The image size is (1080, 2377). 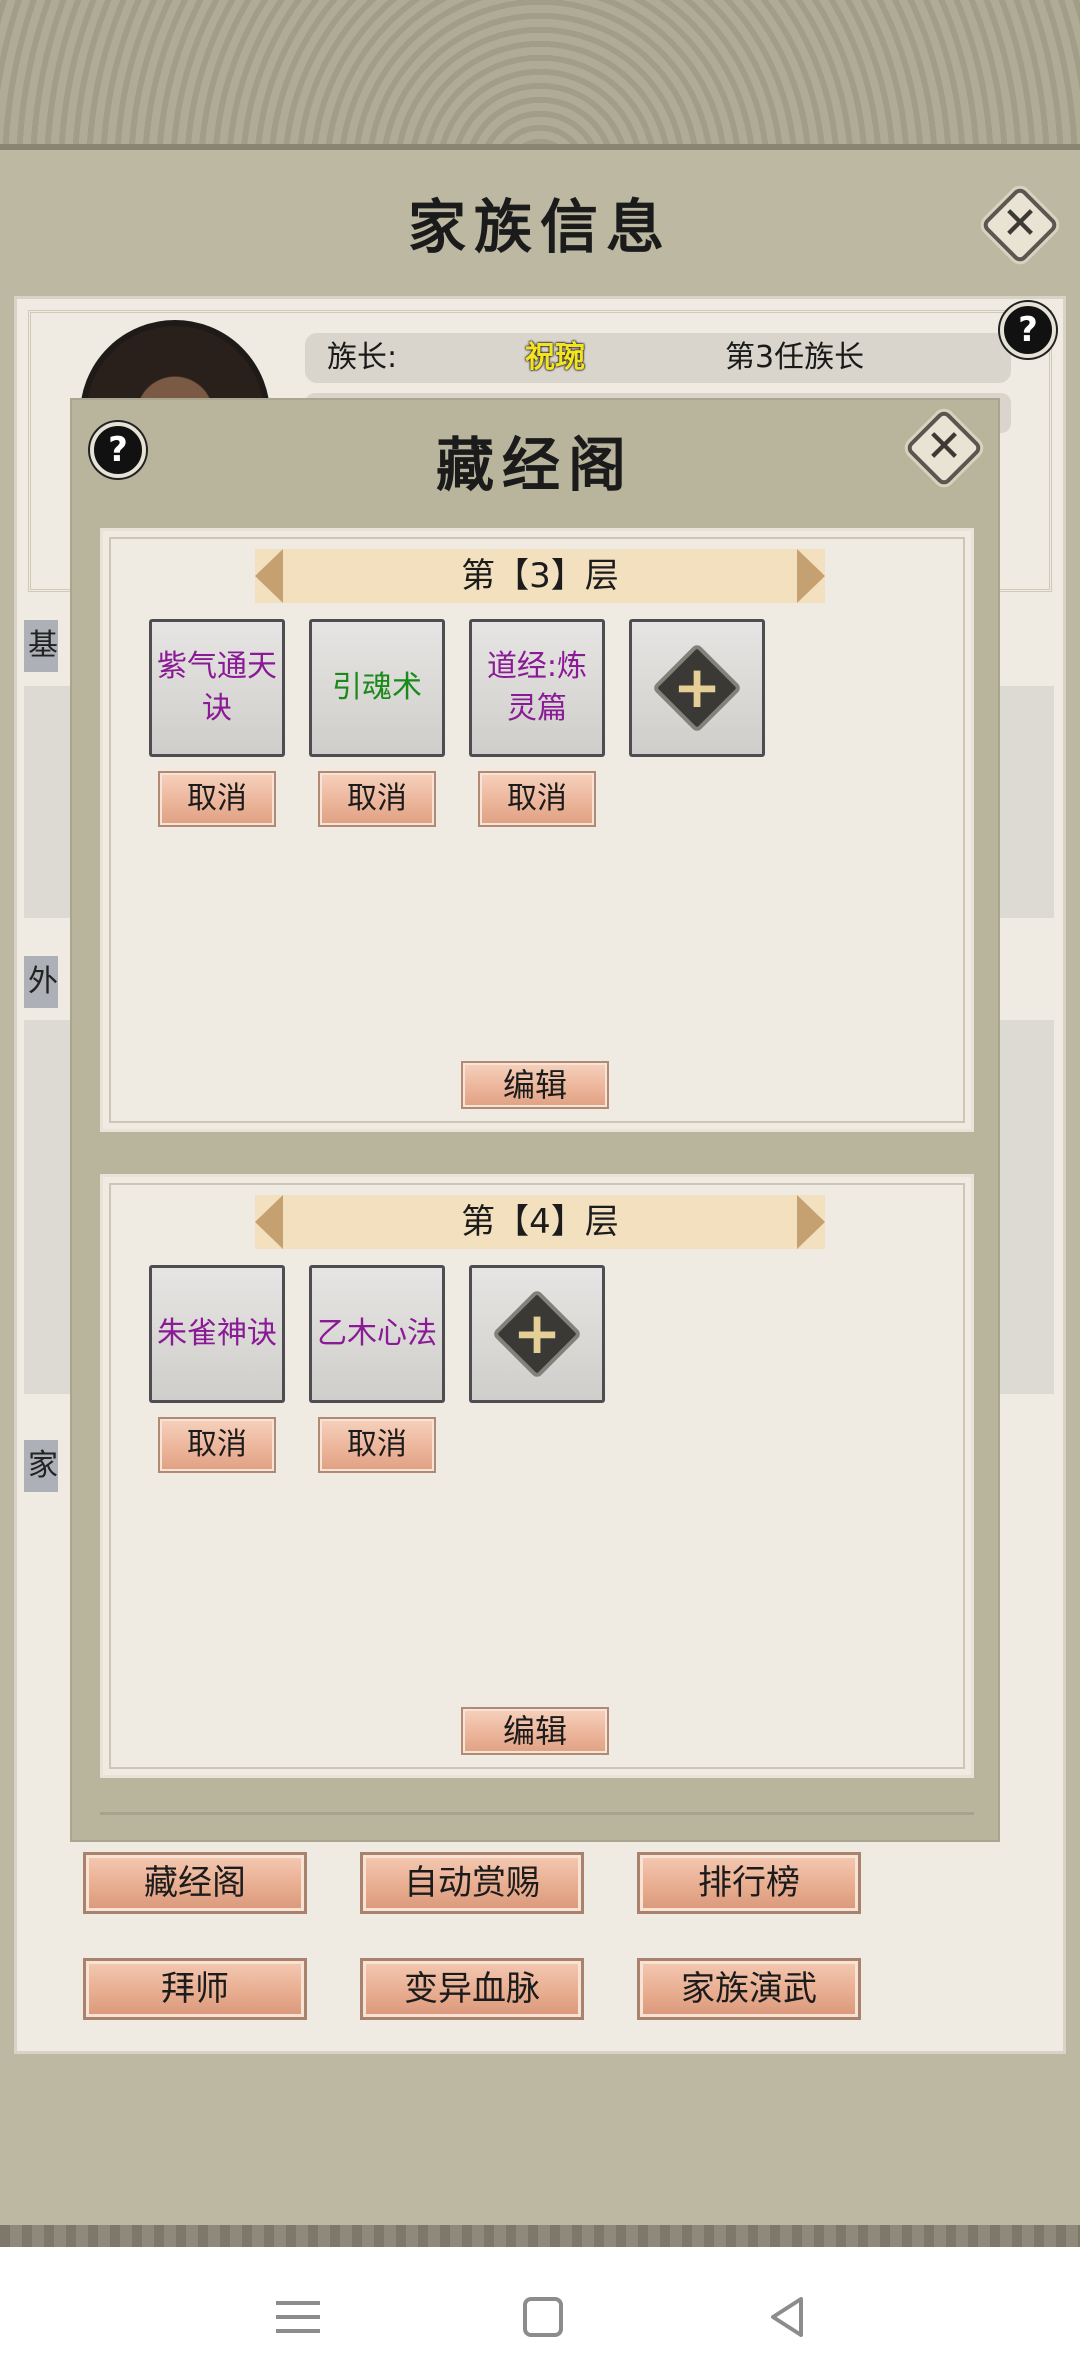 I want to click on technique-slot: 朱雀神诀, so click(x=217, y=1334).